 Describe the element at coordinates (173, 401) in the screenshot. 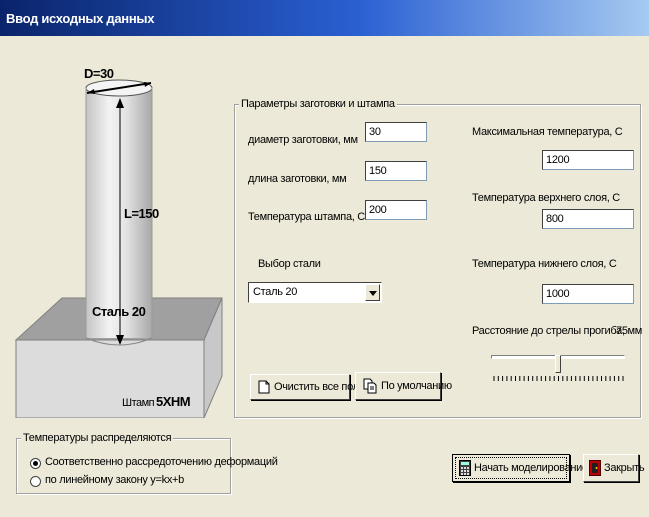

I see `stamp-material-label: 5ХНМ` at that location.